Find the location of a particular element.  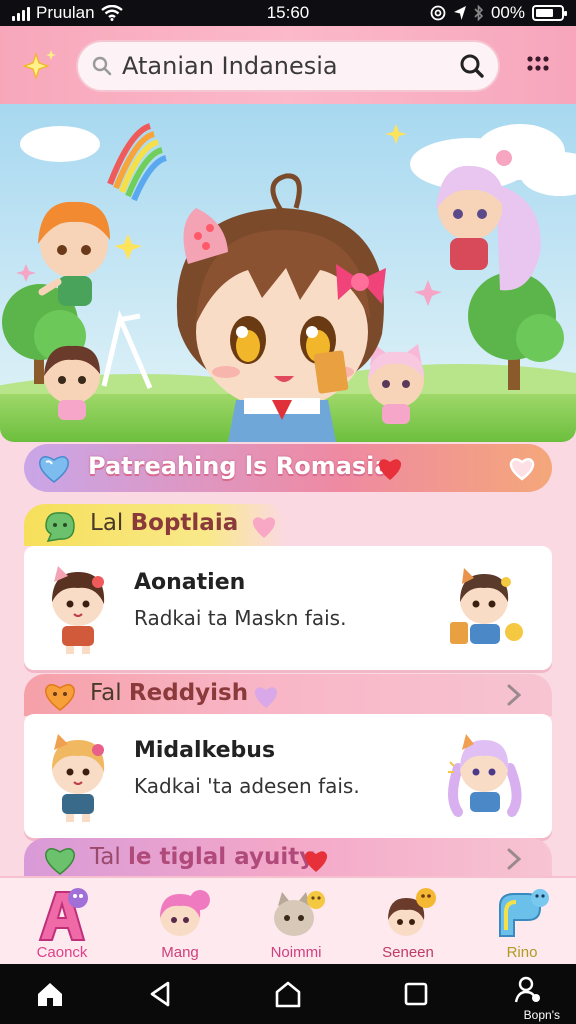

search-input is located at coordinates (282, 66).